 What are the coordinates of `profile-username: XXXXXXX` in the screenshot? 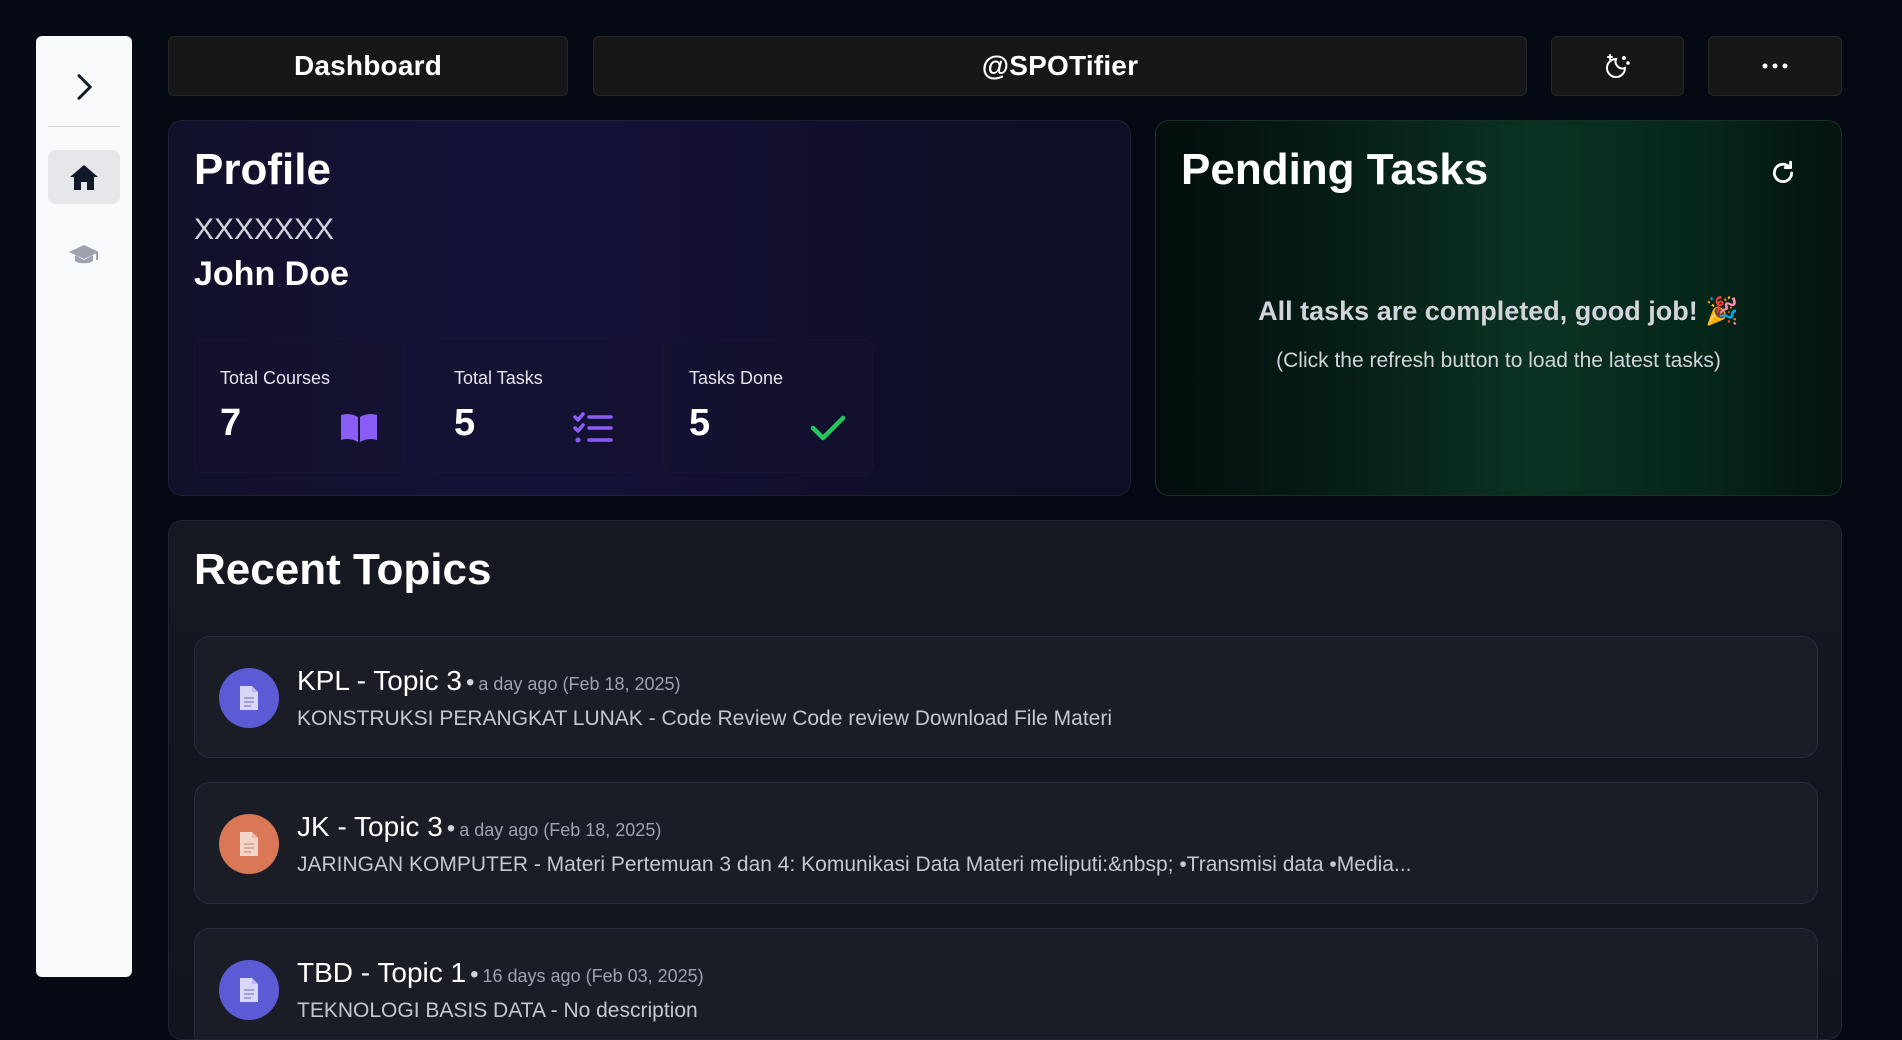 It's located at (264, 229).